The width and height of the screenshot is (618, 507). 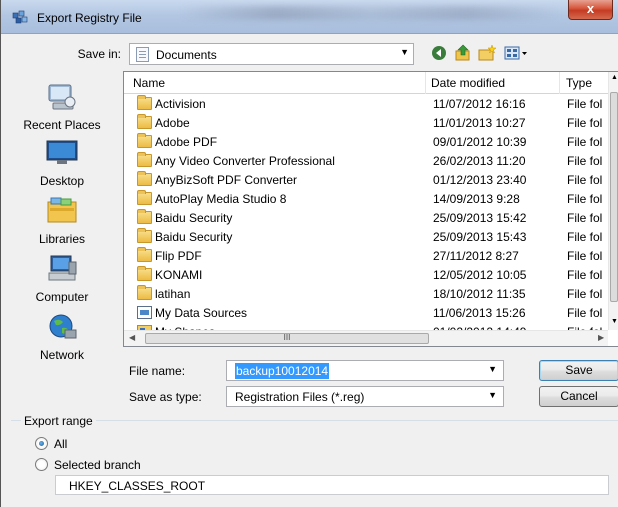 What do you see at coordinates (62, 239) in the screenshot?
I see `place-label: Libraries` at bounding box center [62, 239].